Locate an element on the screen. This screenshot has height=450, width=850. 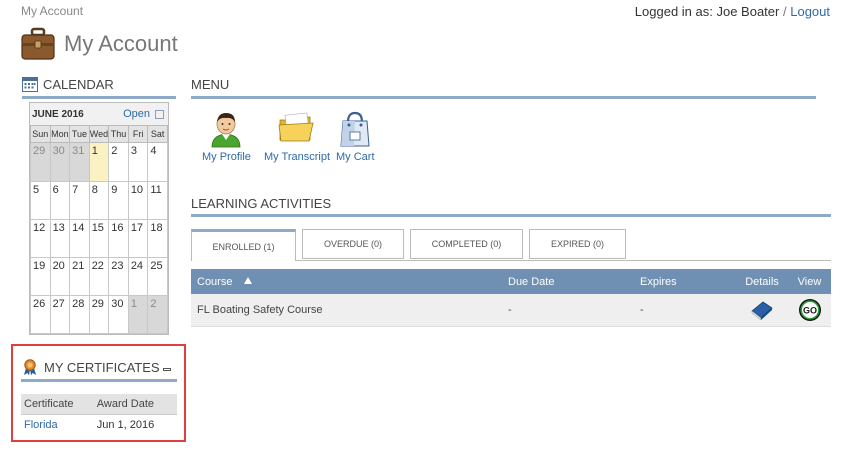
certificates-rule is located at coordinates (99, 380).